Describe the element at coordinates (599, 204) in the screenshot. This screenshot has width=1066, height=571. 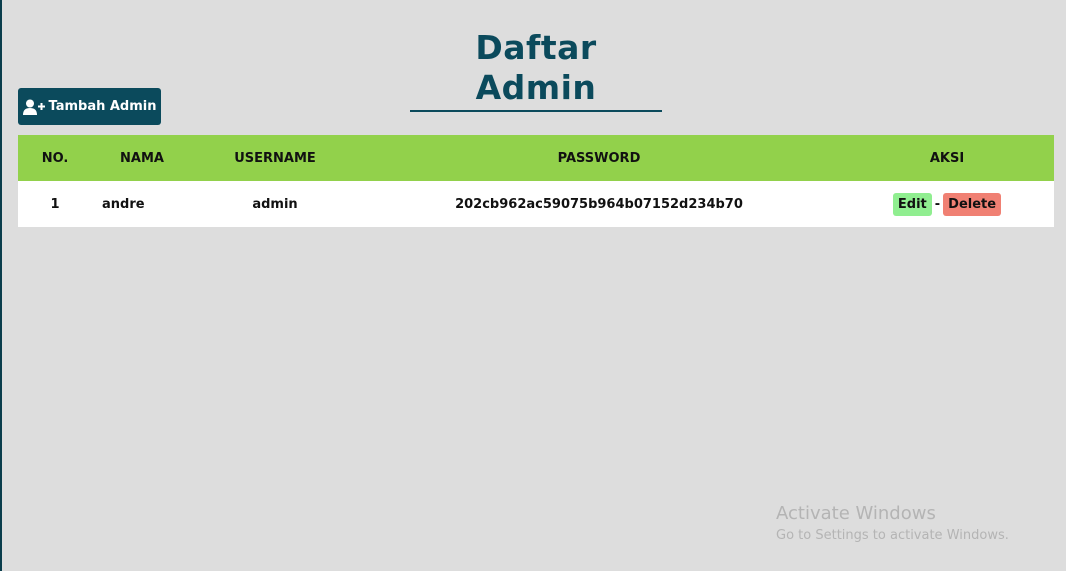
I see `cell-password: 202cb962ac59075b964b07152d234b70` at that location.